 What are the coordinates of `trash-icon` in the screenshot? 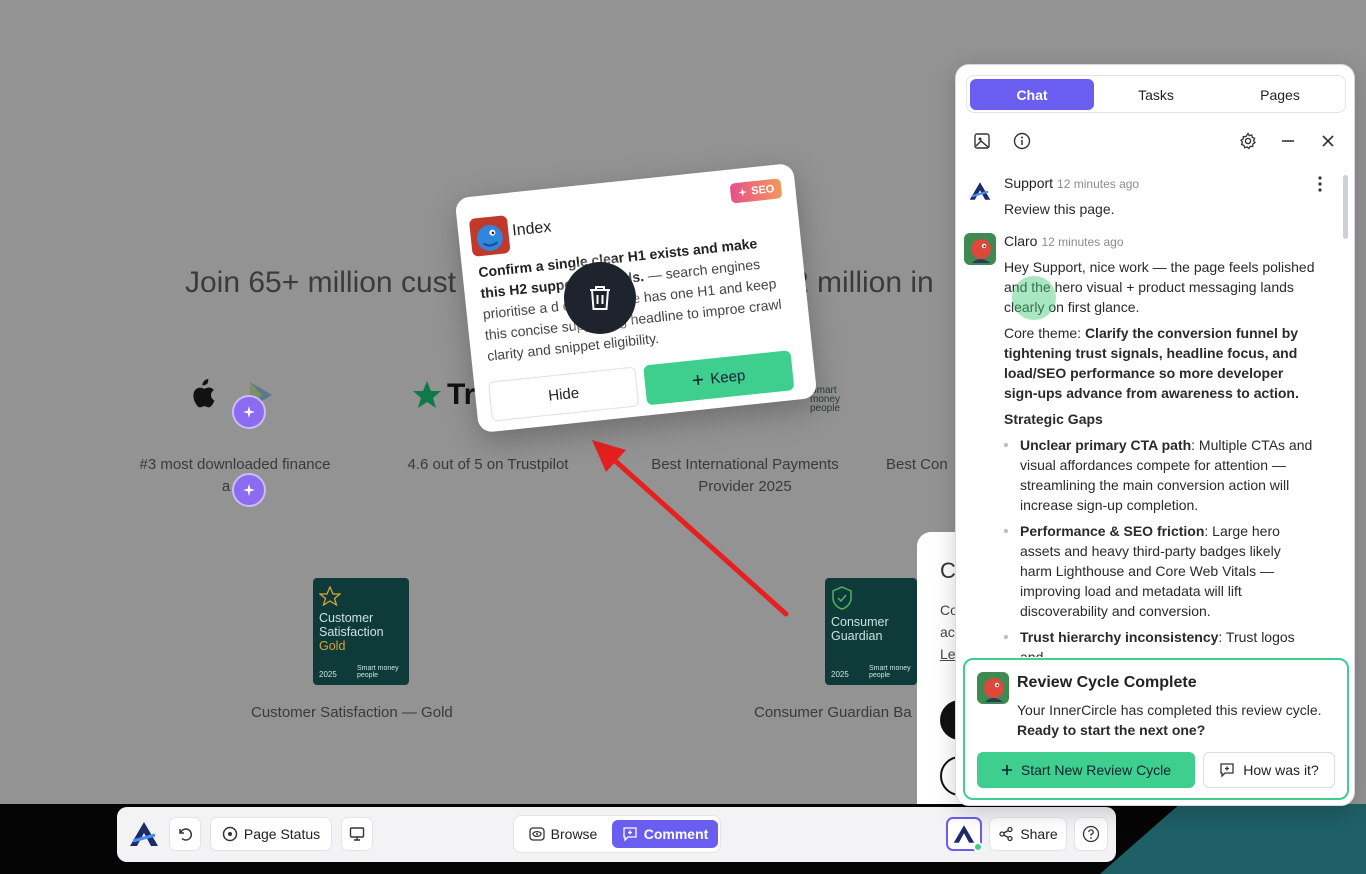 It's located at (600, 298).